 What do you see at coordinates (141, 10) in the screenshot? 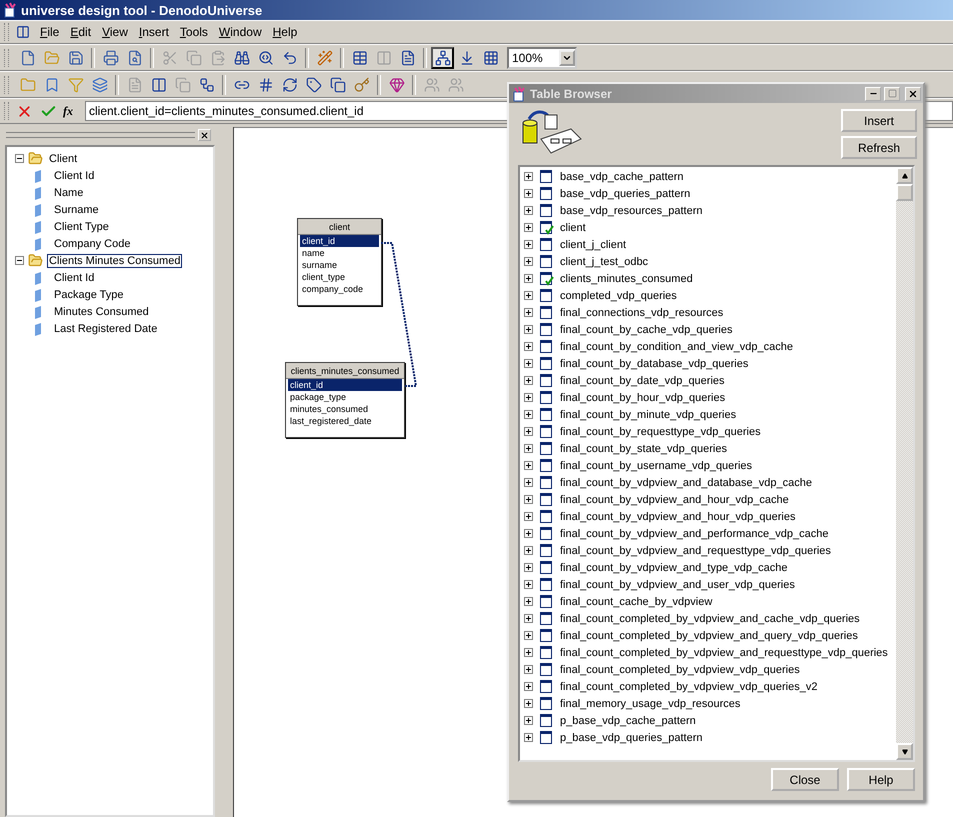
I see `window-title: universe design tool - DenodoUniverse` at bounding box center [141, 10].